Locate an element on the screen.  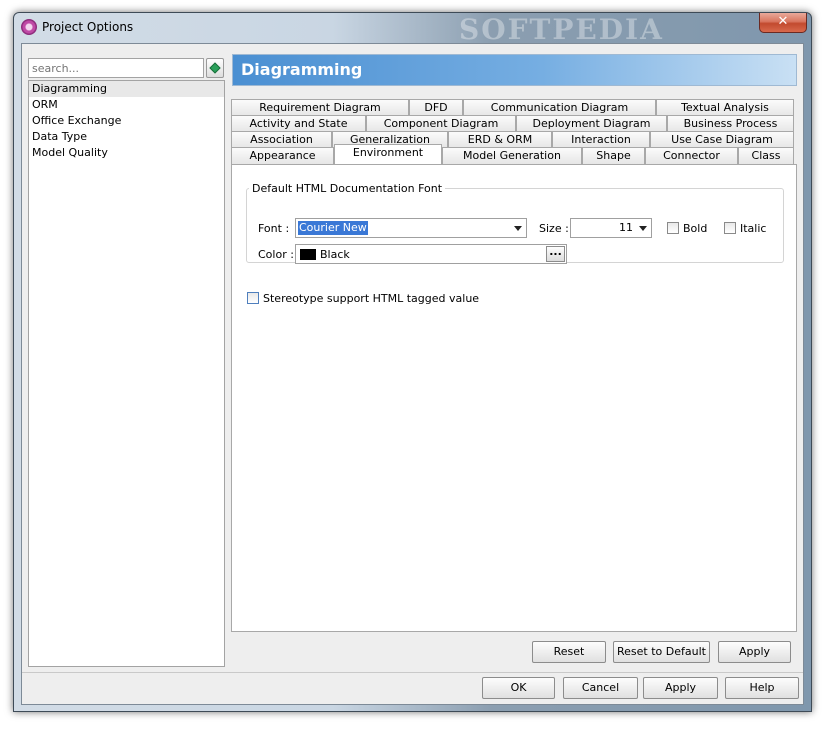
search-input is located at coordinates (116, 68).